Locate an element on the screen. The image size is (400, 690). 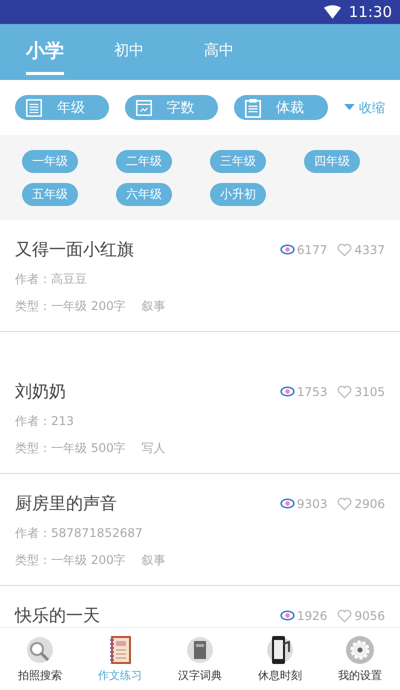
essay-author: 作者：587871852687 is located at coordinates (79, 533).